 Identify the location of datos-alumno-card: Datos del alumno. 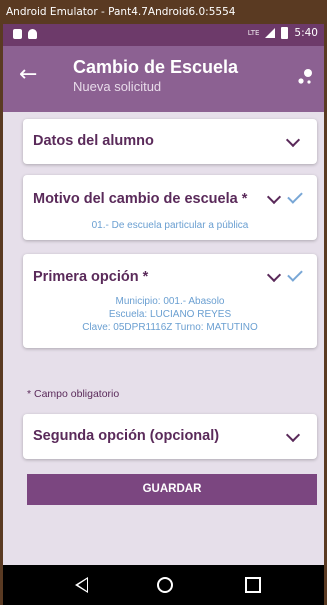
(170, 141).